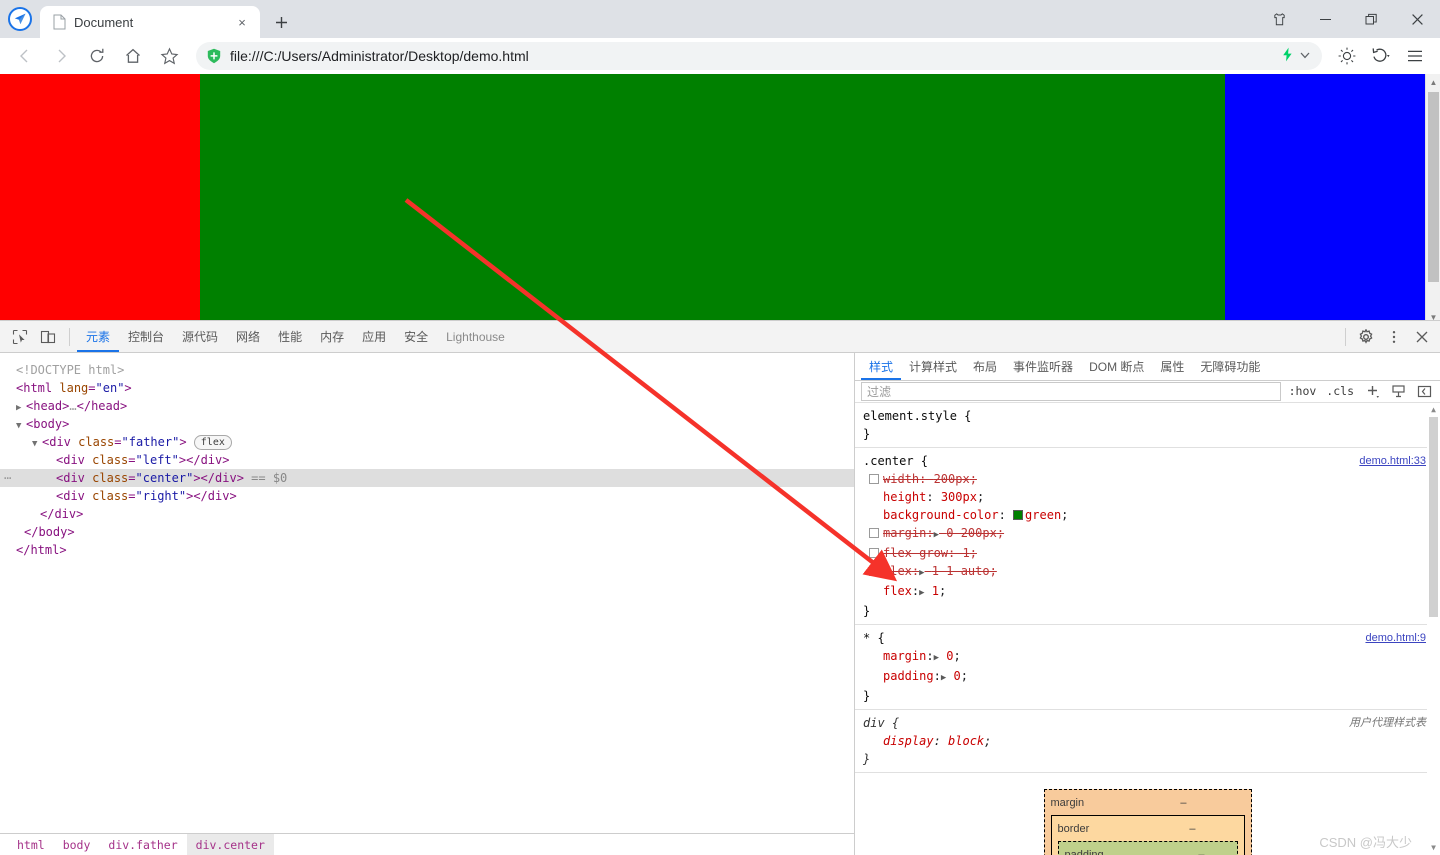 The height and width of the screenshot is (855, 1440). I want to click on devtools-tab-lighthouse: Lighthouse, so click(475, 336).